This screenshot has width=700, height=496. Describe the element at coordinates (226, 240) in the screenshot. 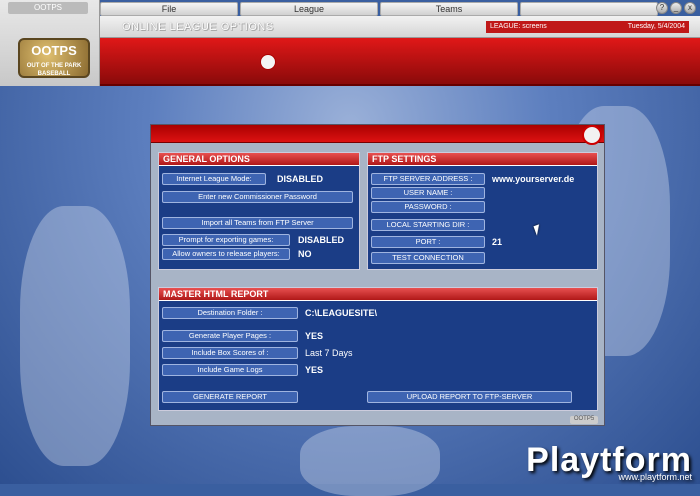

I see `prompt-export-label: Prompt for exporting games:` at that location.